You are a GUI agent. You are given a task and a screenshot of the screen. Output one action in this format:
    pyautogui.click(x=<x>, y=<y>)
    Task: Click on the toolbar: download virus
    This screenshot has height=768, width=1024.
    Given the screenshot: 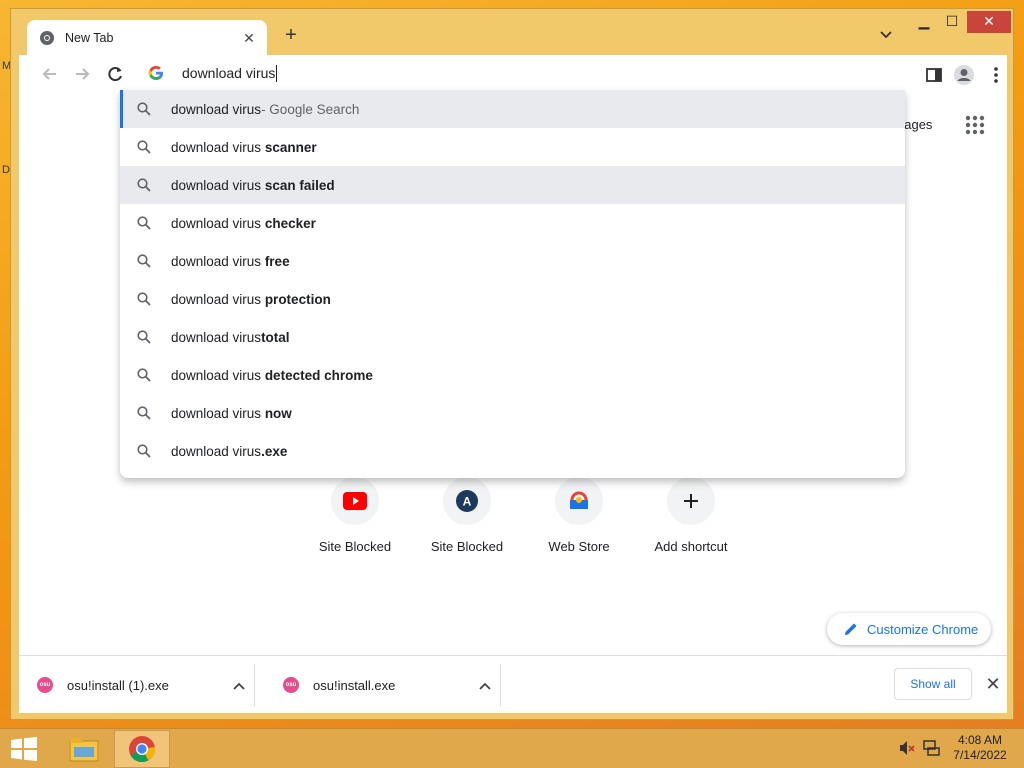 What is the action you would take?
    pyautogui.click(x=513, y=74)
    